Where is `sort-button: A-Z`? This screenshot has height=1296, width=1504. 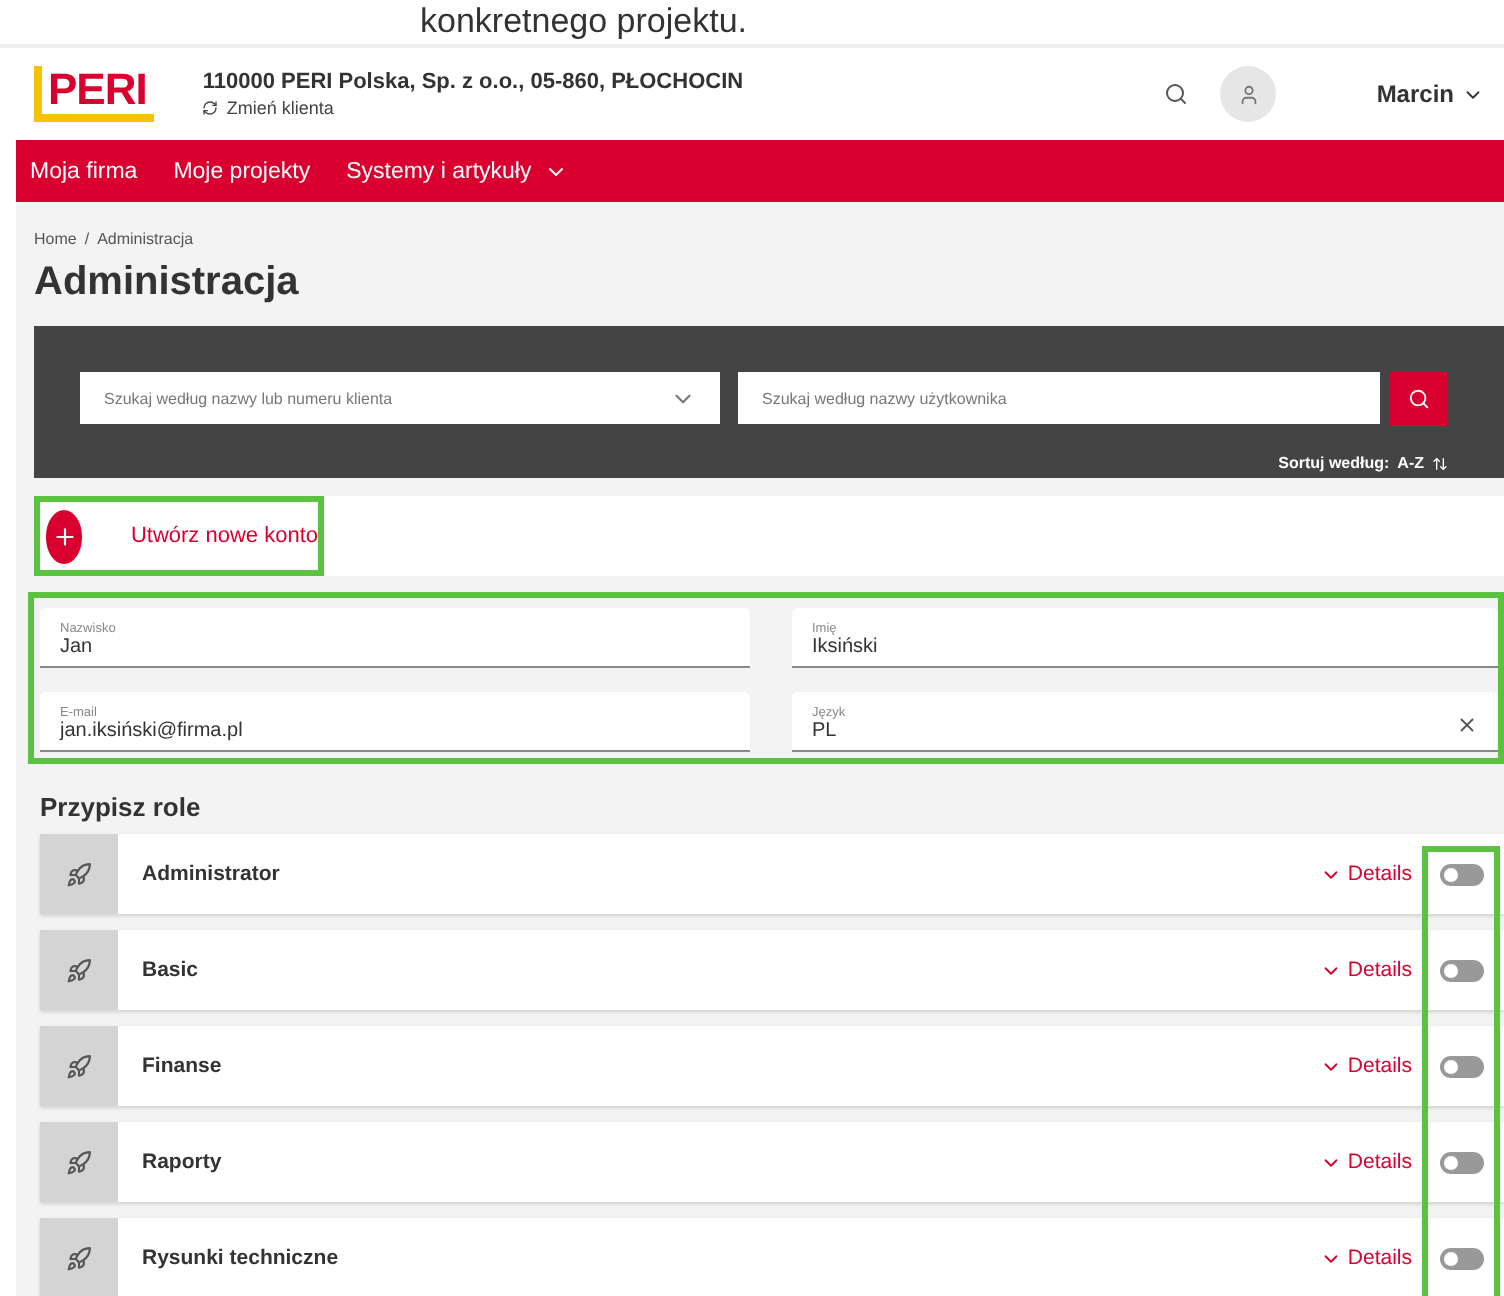
sort-button: A-Z is located at coordinates (1410, 463).